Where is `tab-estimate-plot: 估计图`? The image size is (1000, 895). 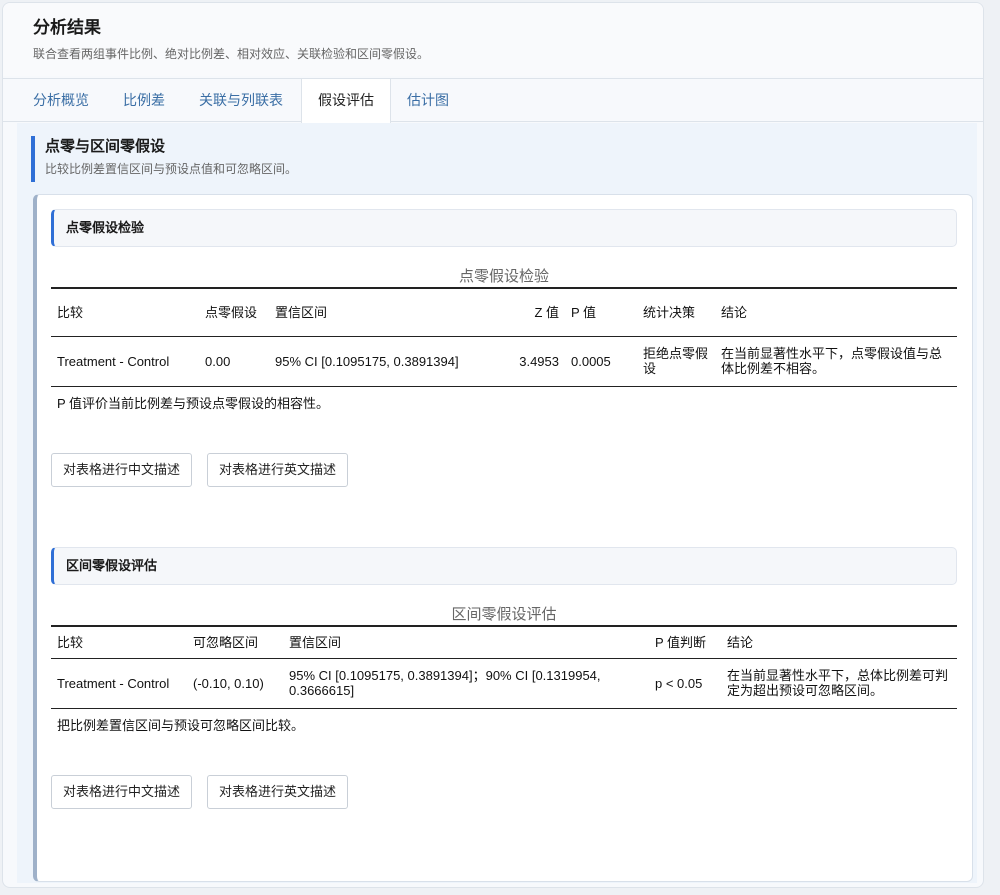 tab-estimate-plot: 估计图 is located at coordinates (428, 100).